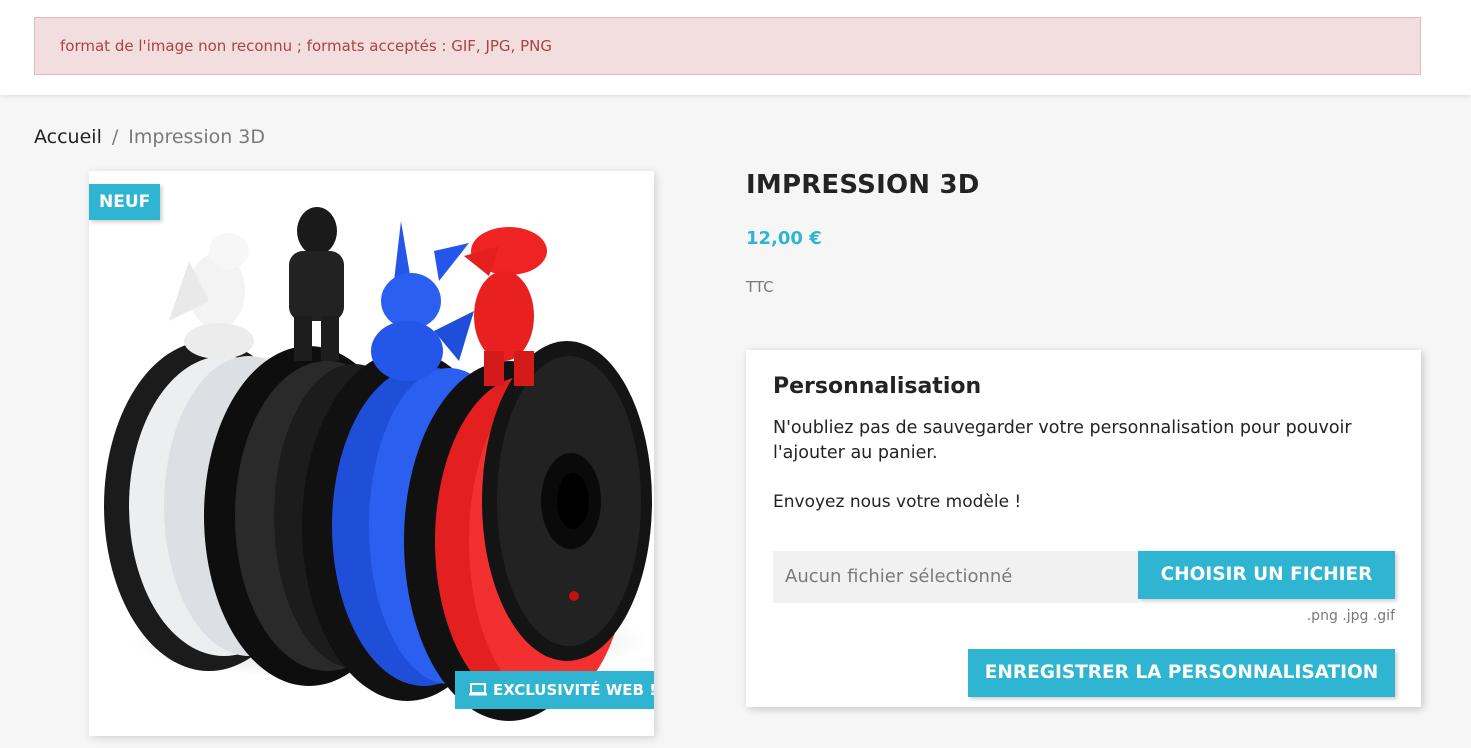  What do you see at coordinates (956, 577) in the screenshot?
I see `file-name-display: Aucun fichier sélectionné` at bounding box center [956, 577].